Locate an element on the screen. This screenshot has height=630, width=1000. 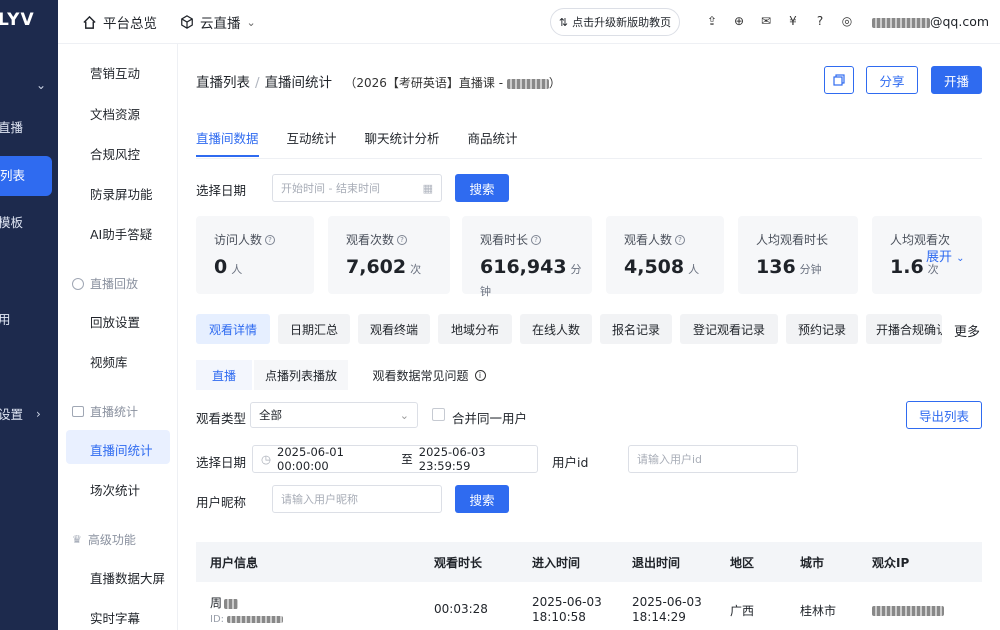
tab-watch-details: 观看详情 is located at coordinates (233, 329).